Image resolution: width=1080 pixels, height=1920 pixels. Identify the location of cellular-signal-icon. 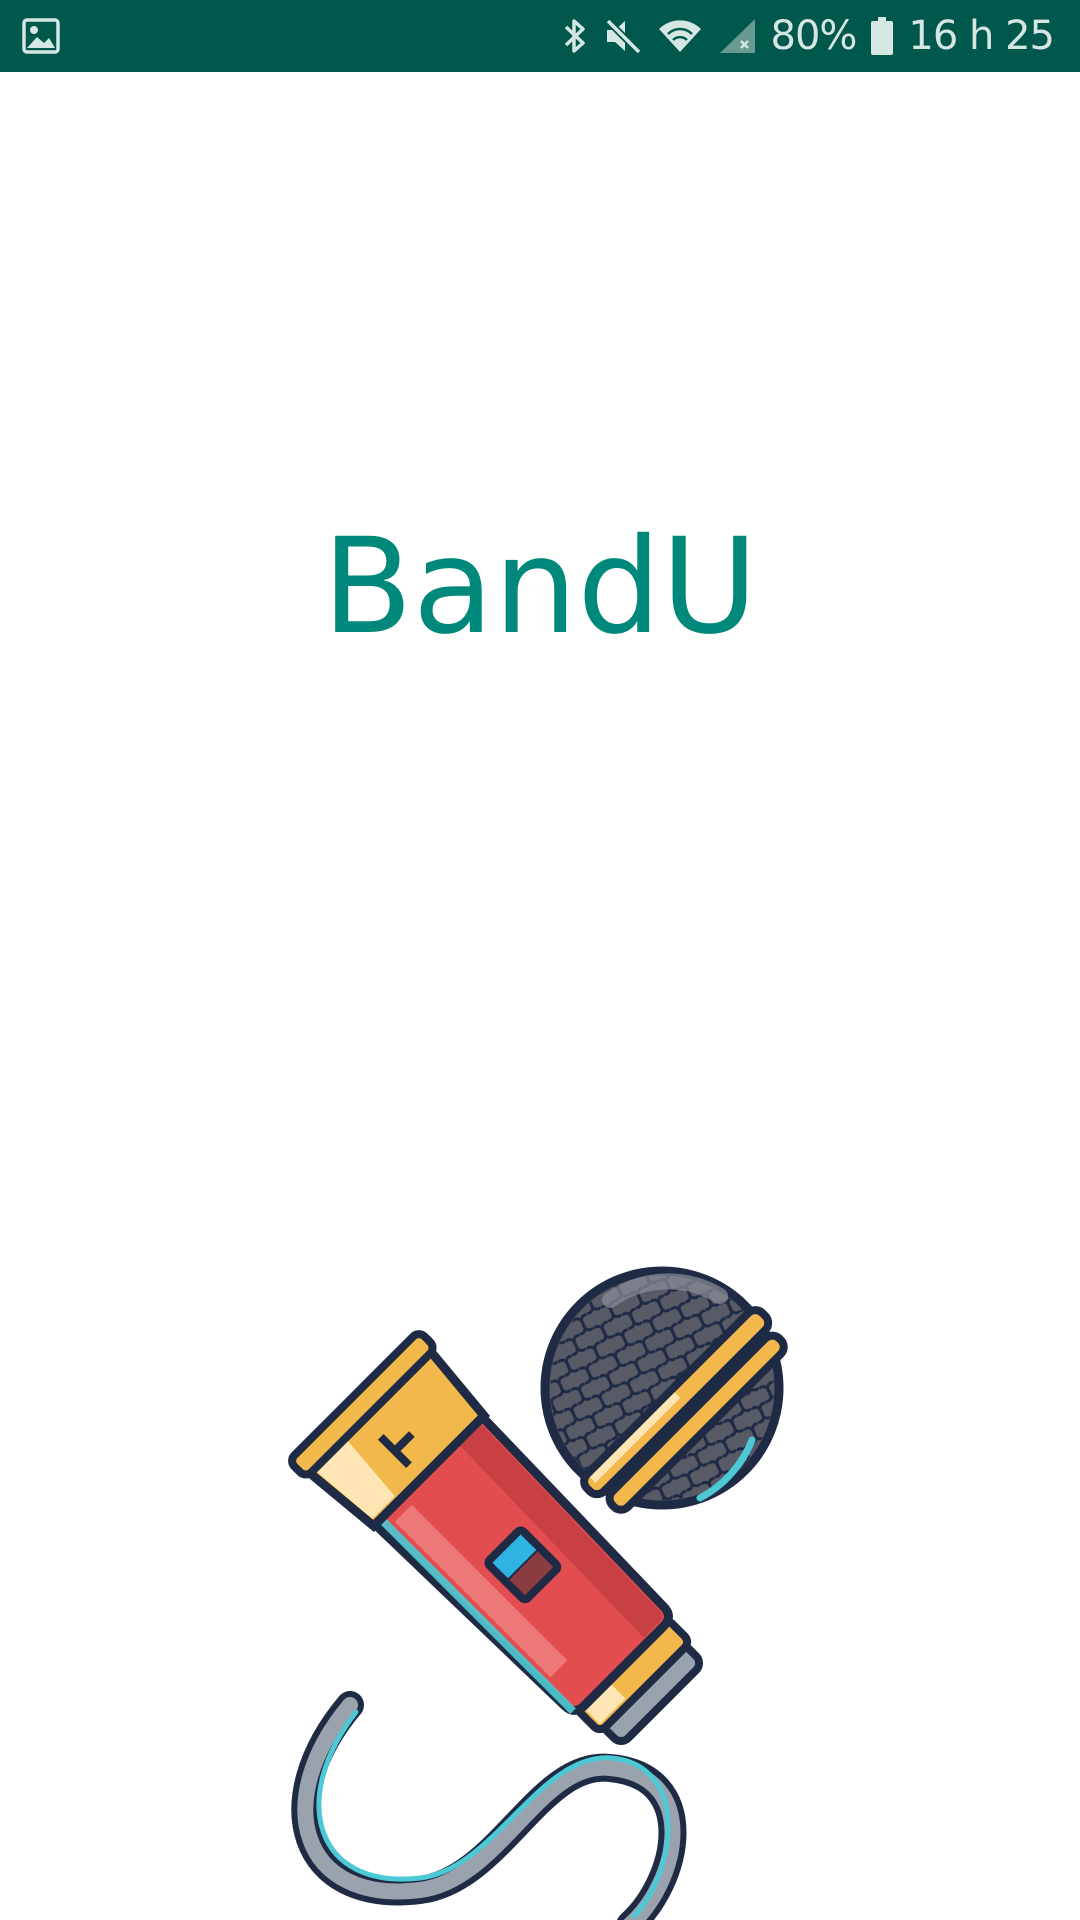
(737, 36).